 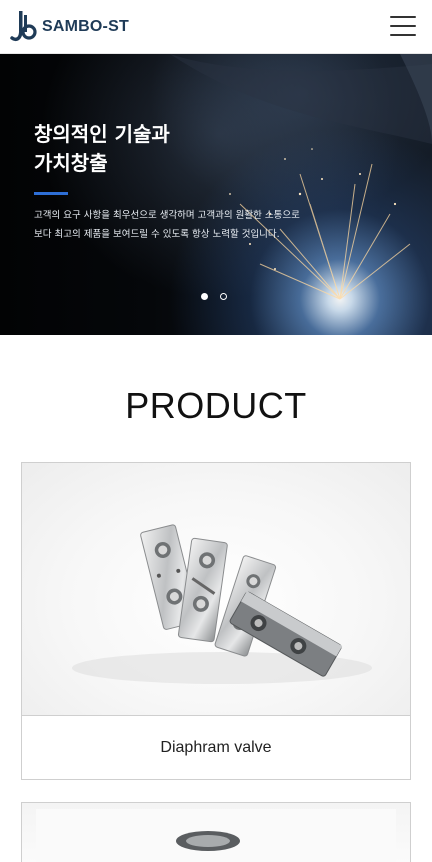 I want to click on hero-title-line: 창의적인 기술과, so click(x=102, y=134).